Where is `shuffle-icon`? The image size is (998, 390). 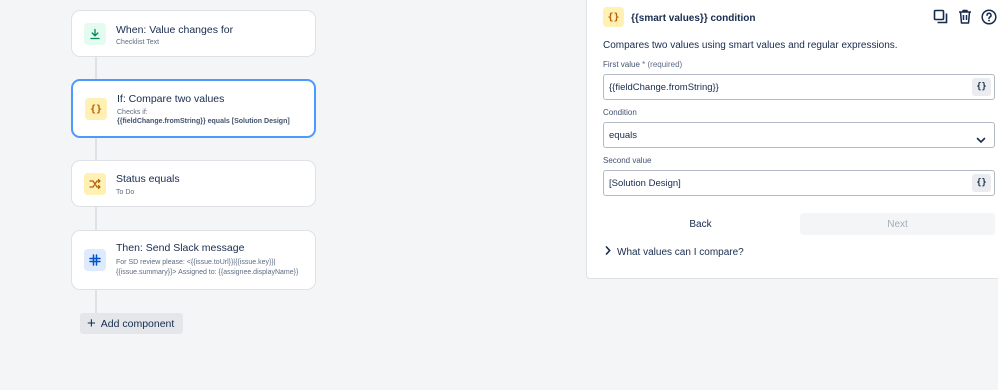 shuffle-icon is located at coordinates (95, 184).